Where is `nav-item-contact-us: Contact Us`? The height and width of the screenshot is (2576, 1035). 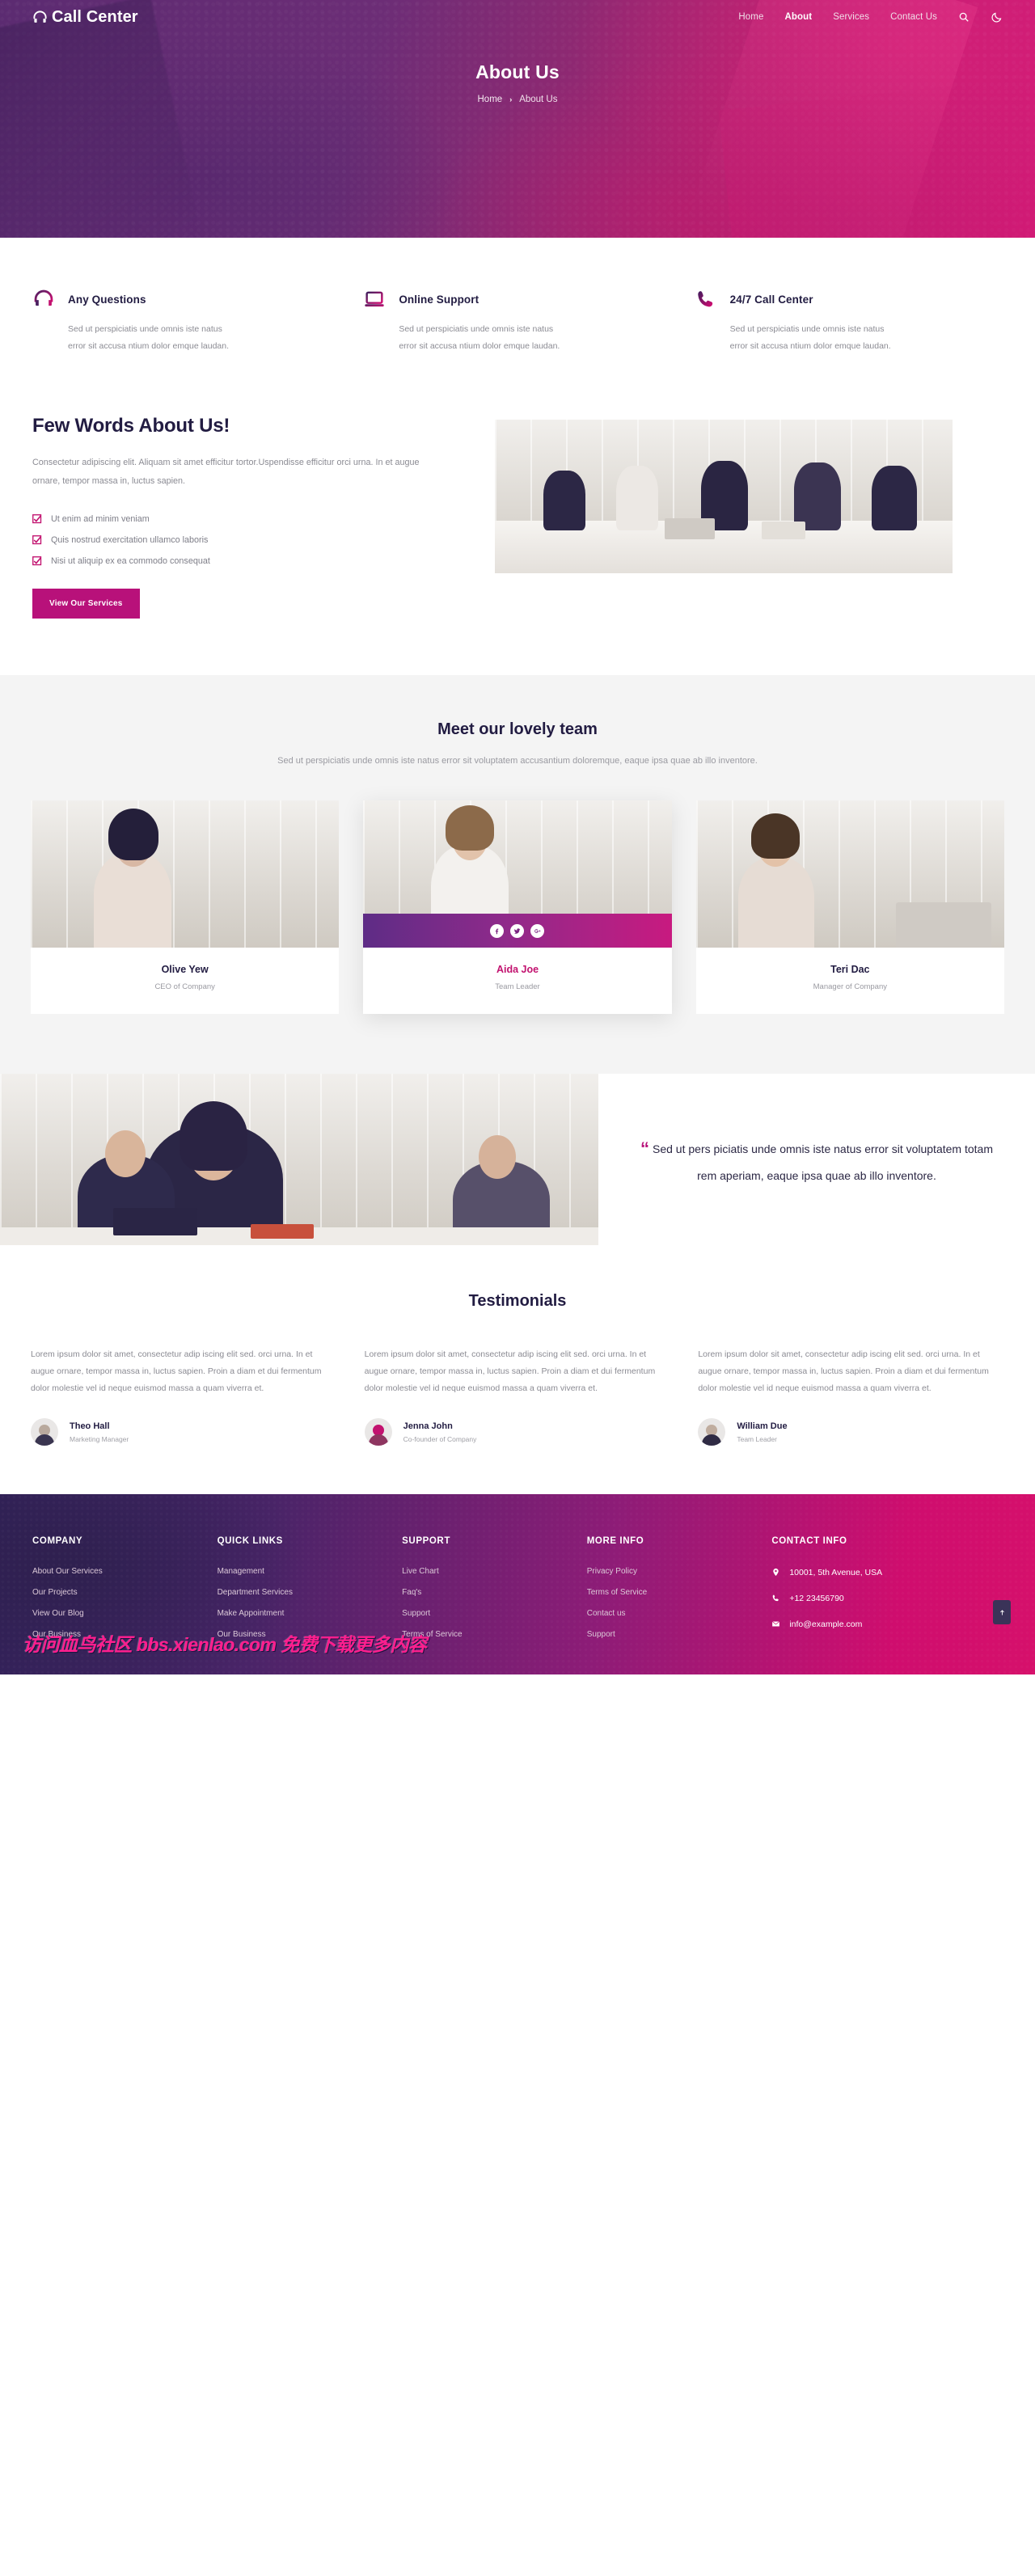
nav-item-contact-us: Contact Us is located at coordinates (913, 17).